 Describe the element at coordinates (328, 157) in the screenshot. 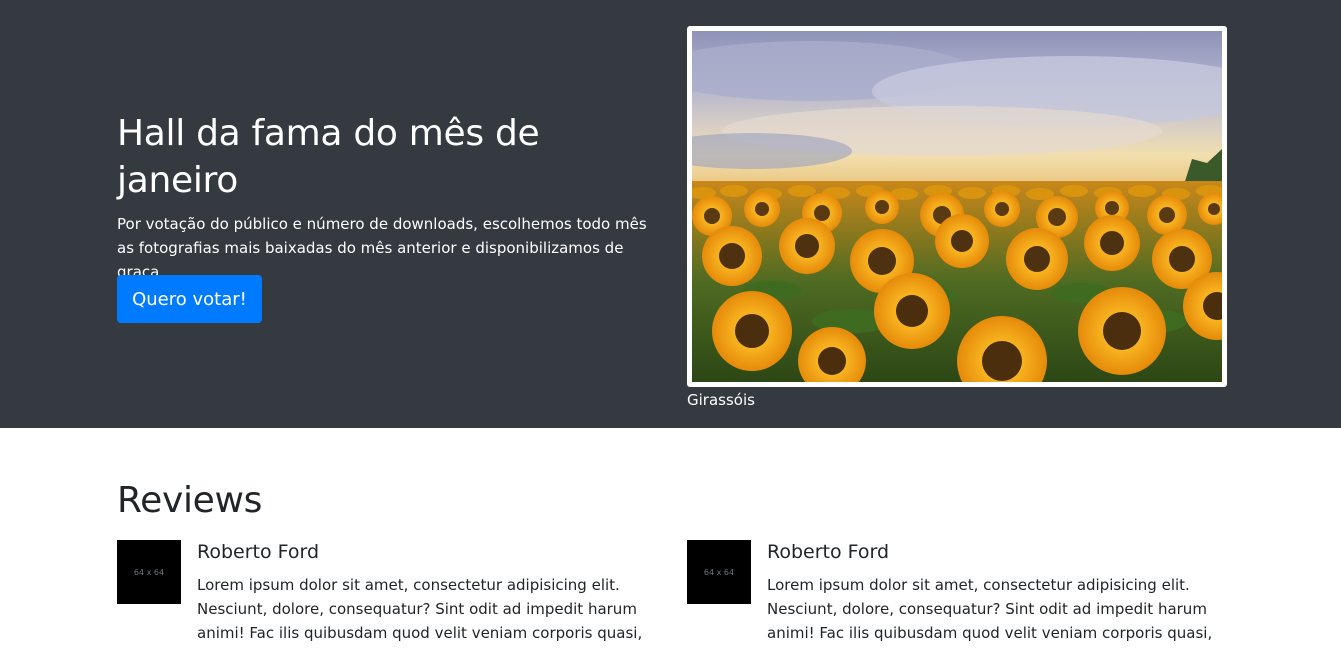

I see `hero-title: Hall da fama do mês de janeiro` at that location.